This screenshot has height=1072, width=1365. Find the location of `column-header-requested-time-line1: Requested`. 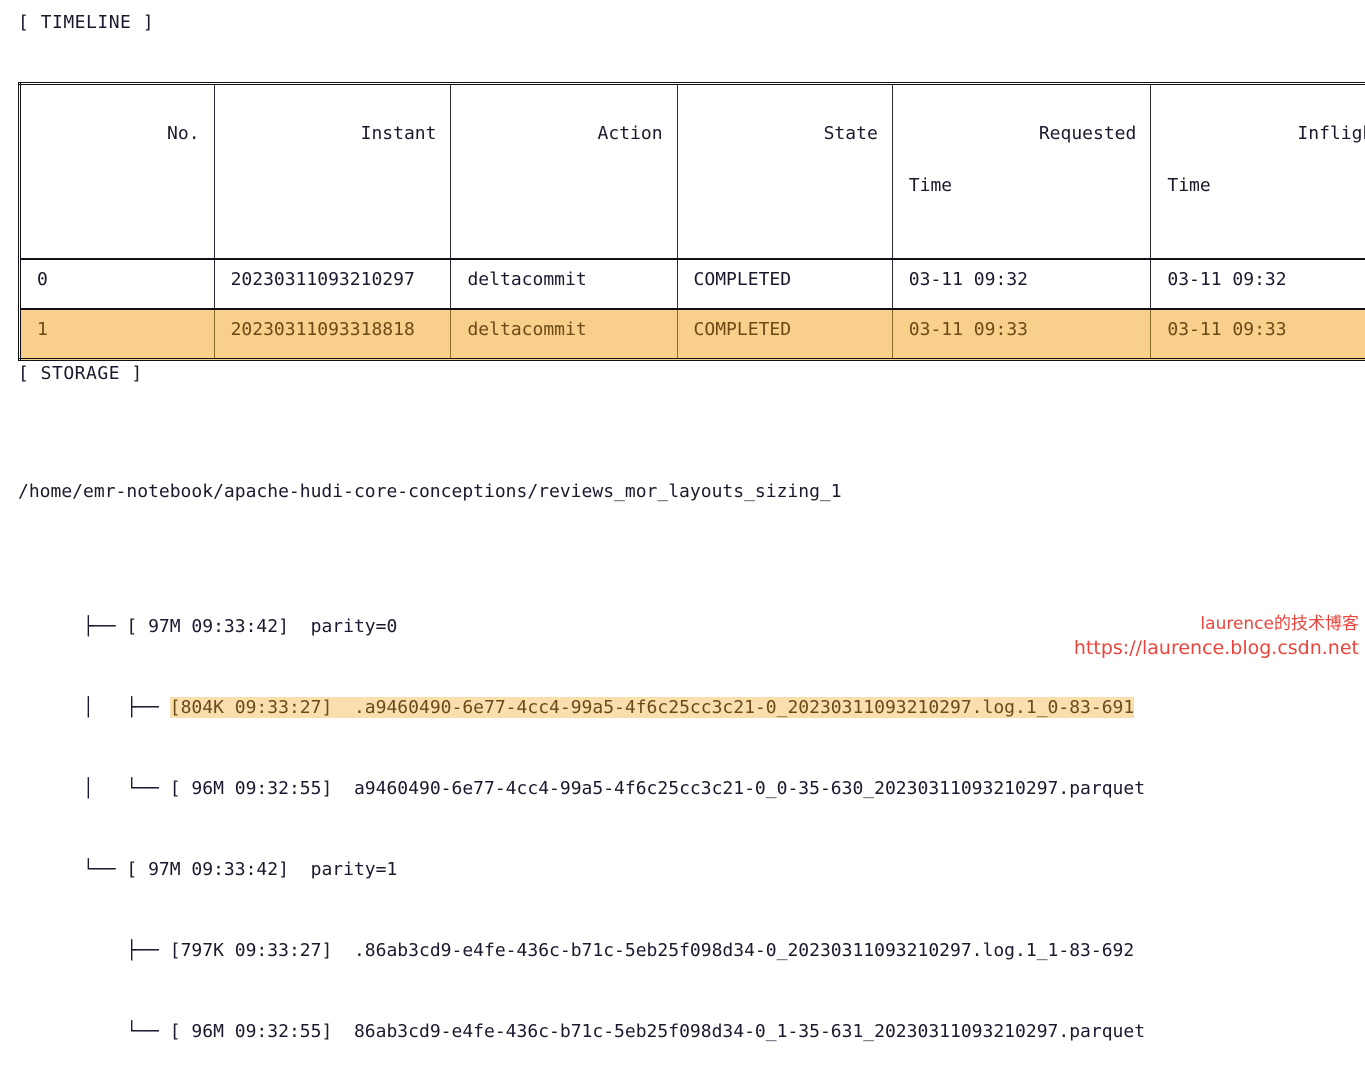

column-header-requested-time-line1: Requested is located at coordinates (1088, 133).